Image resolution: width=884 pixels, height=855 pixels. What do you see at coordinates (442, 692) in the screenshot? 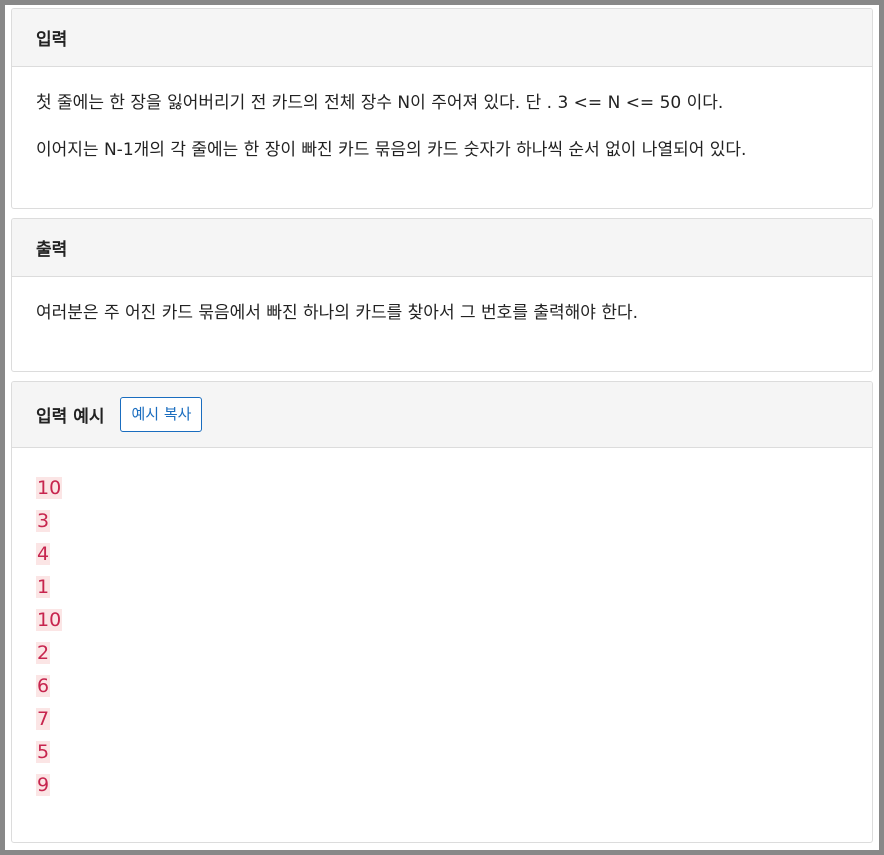
I see `sample-input-line: 6` at bounding box center [442, 692].